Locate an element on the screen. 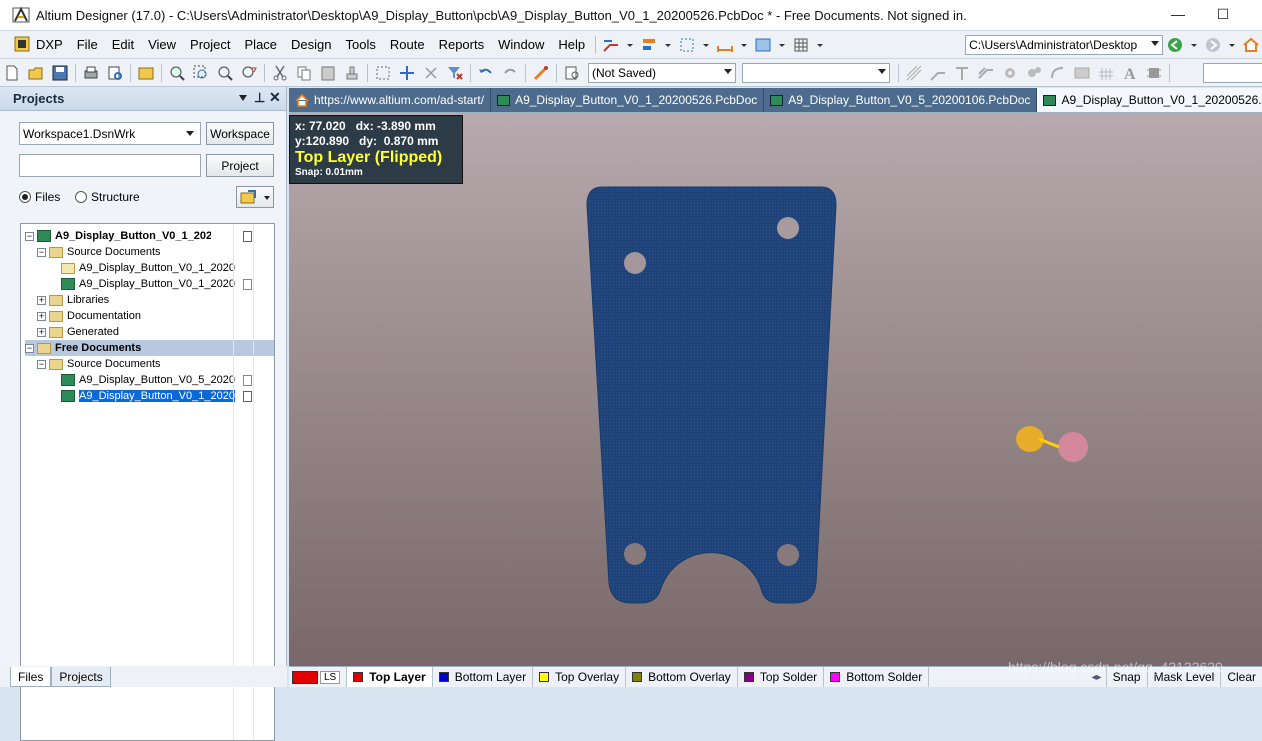 Image resolution: width=1262 pixels, height=741 pixels. layer-tab-top-layer: Top Layer is located at coordinates (390, 677).